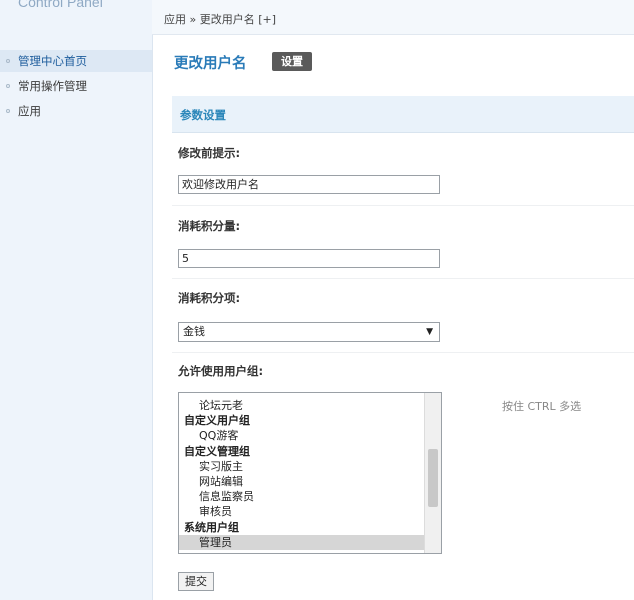 The height and width of the screenshot is (600, 634). I want to click on params-header: 参数设置, so click(403, 114).